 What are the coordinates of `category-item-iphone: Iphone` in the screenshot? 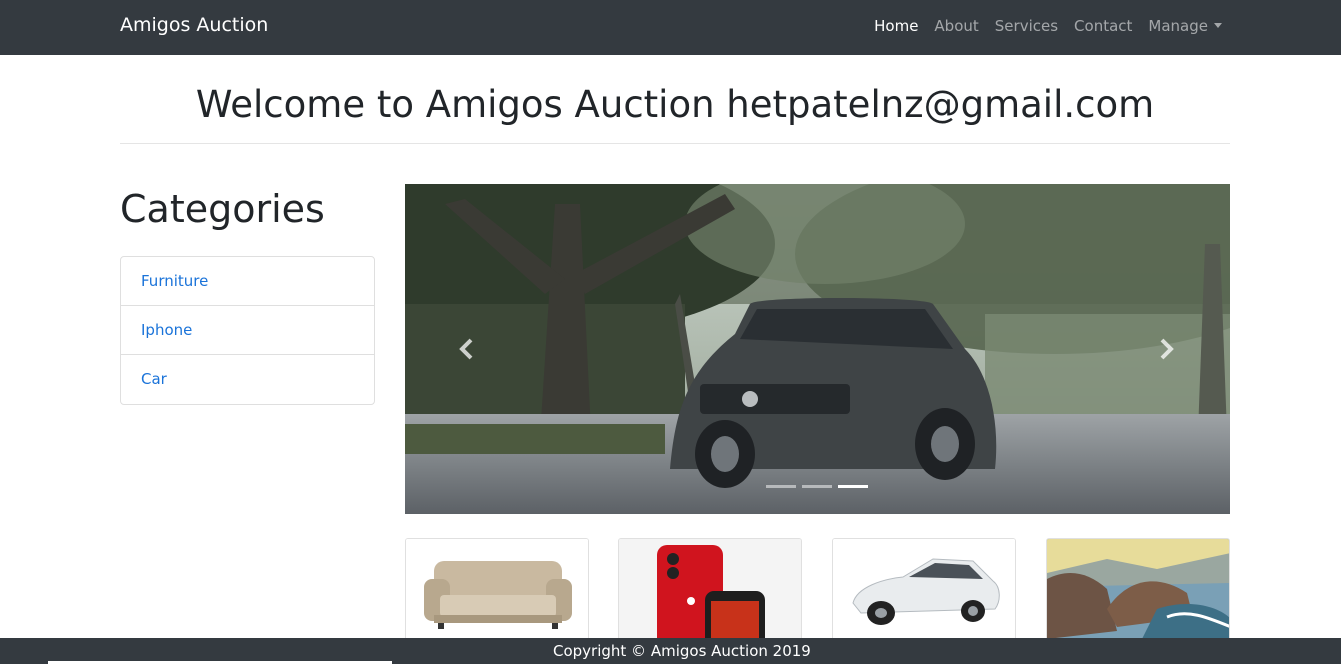 It's located at (247, 330).